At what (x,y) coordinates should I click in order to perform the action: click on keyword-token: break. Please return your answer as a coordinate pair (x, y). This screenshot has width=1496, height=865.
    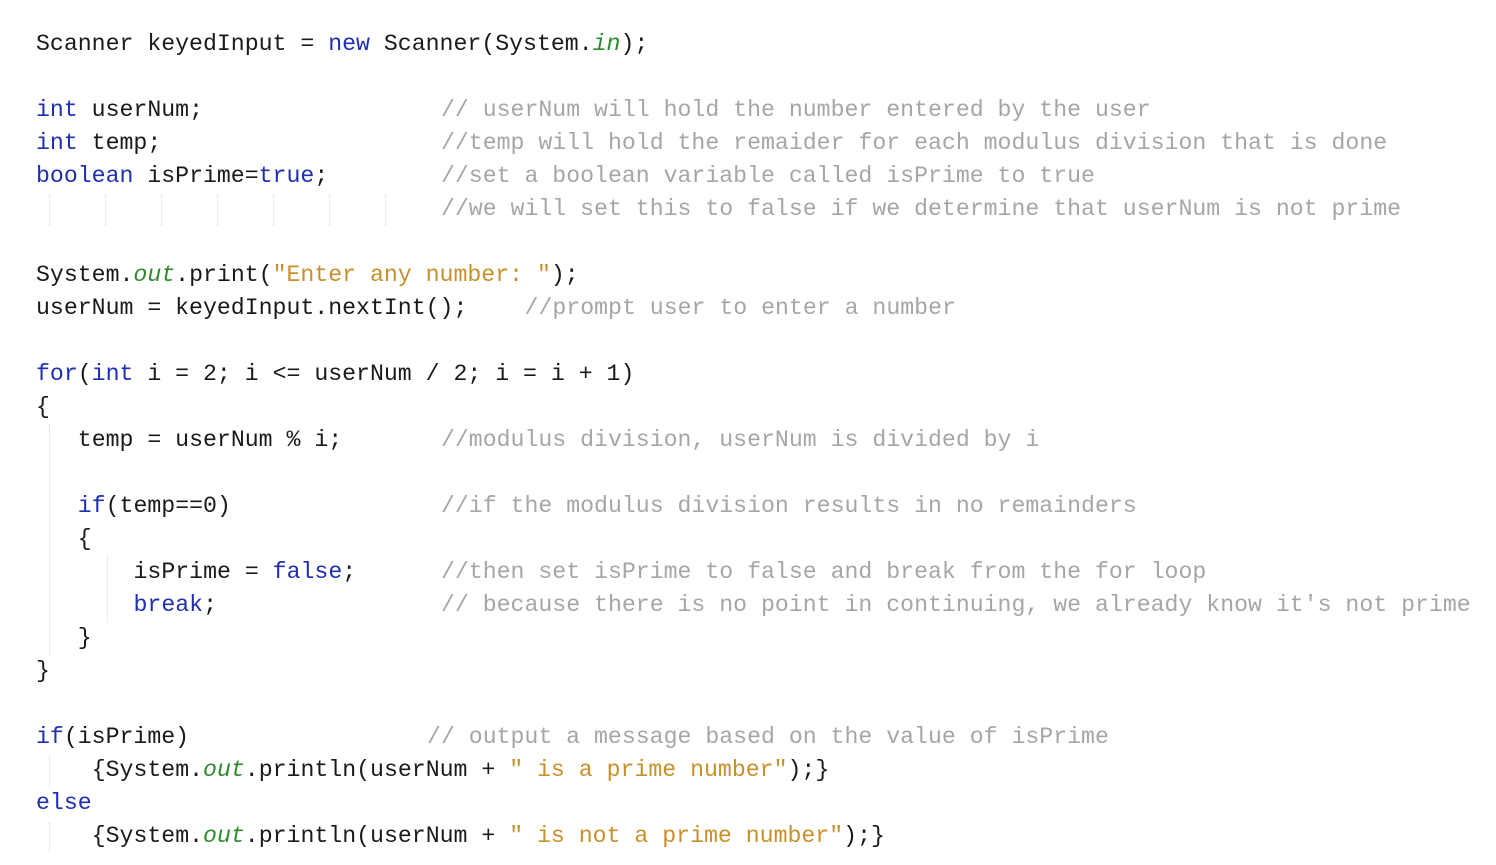
    Looking at the image, I should click on (168, 605).